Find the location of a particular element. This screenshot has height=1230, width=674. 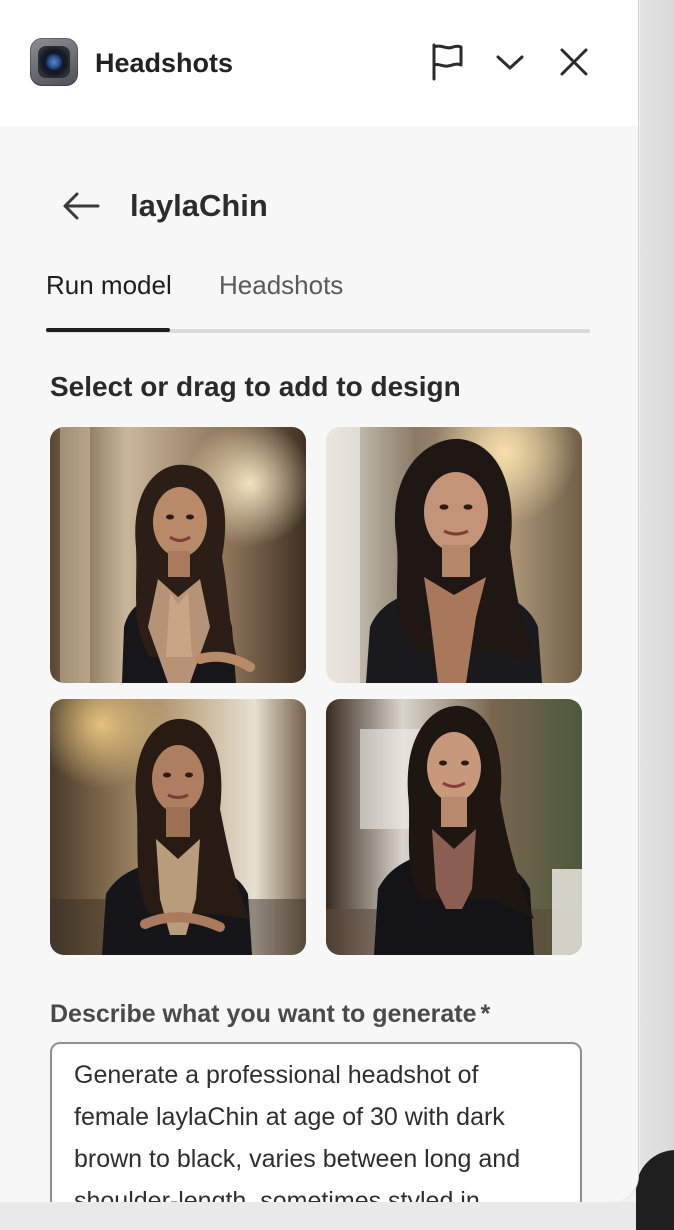

flag-icon is located at coordinates (447, 62).